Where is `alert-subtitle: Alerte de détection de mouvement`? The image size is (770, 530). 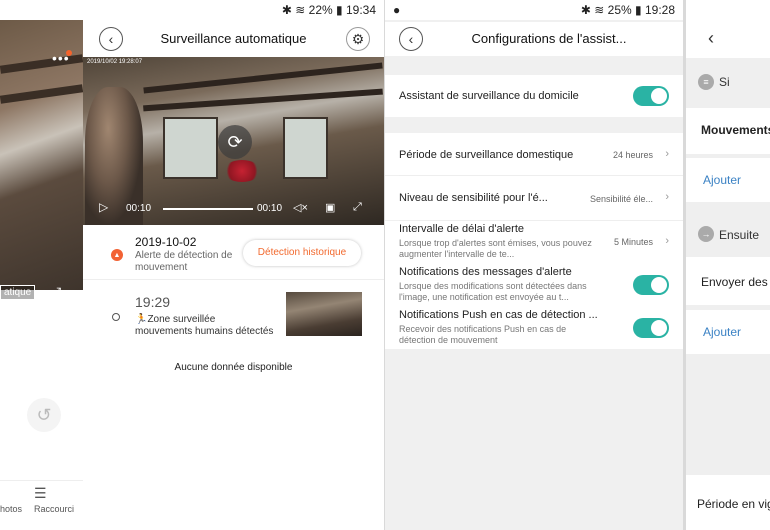
alert-subtitle: Alerte de détection de mouvement is located at coordinates (184, 261).